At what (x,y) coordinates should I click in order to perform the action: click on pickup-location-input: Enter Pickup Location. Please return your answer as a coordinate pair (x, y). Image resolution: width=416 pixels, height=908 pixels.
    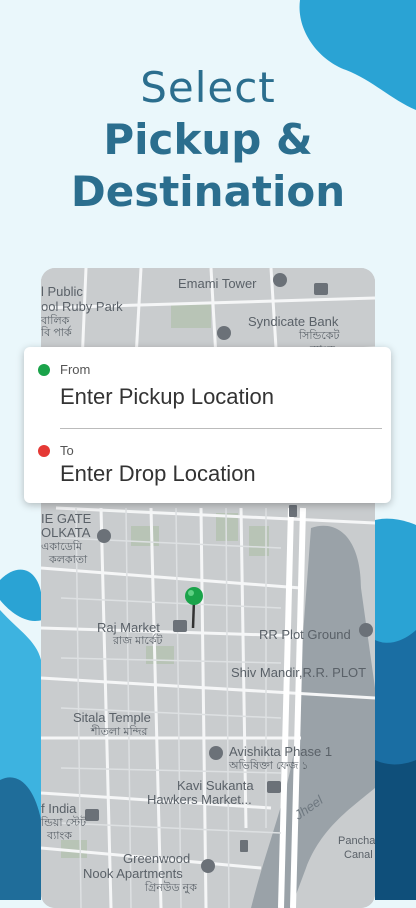
    Looking at the image, I should click on (167, 397).